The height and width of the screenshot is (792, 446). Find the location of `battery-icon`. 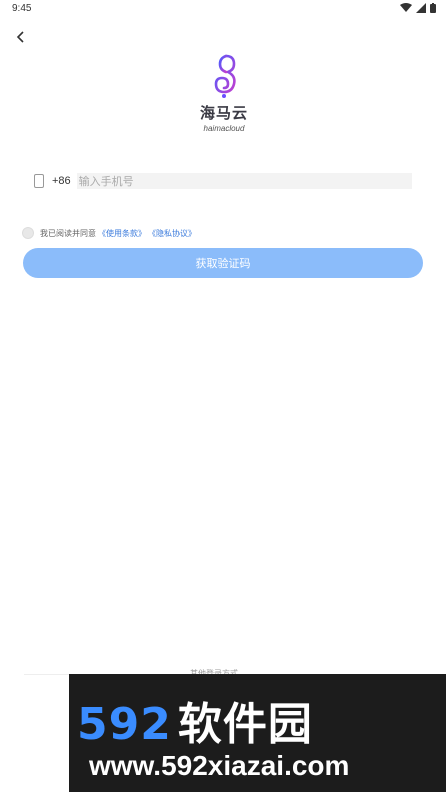

battery-icon is located at coordinates (433, 8).